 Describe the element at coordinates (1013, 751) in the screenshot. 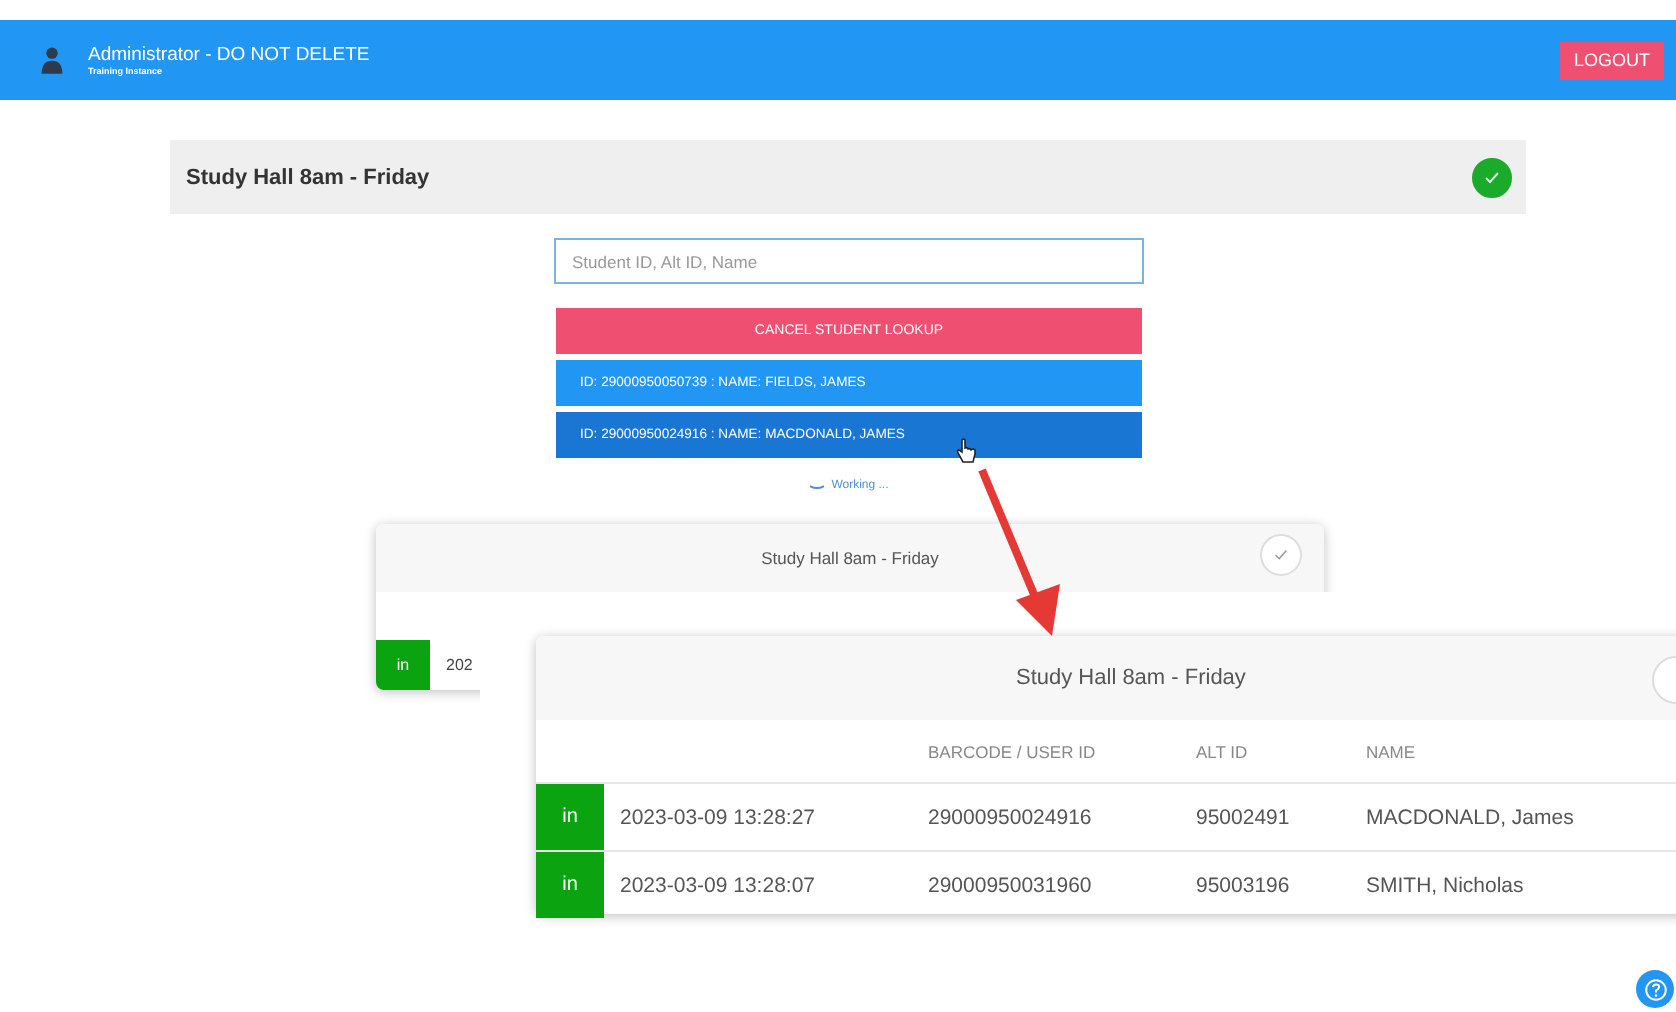

I see `column-header: BARCODE / USER ID` at that location.